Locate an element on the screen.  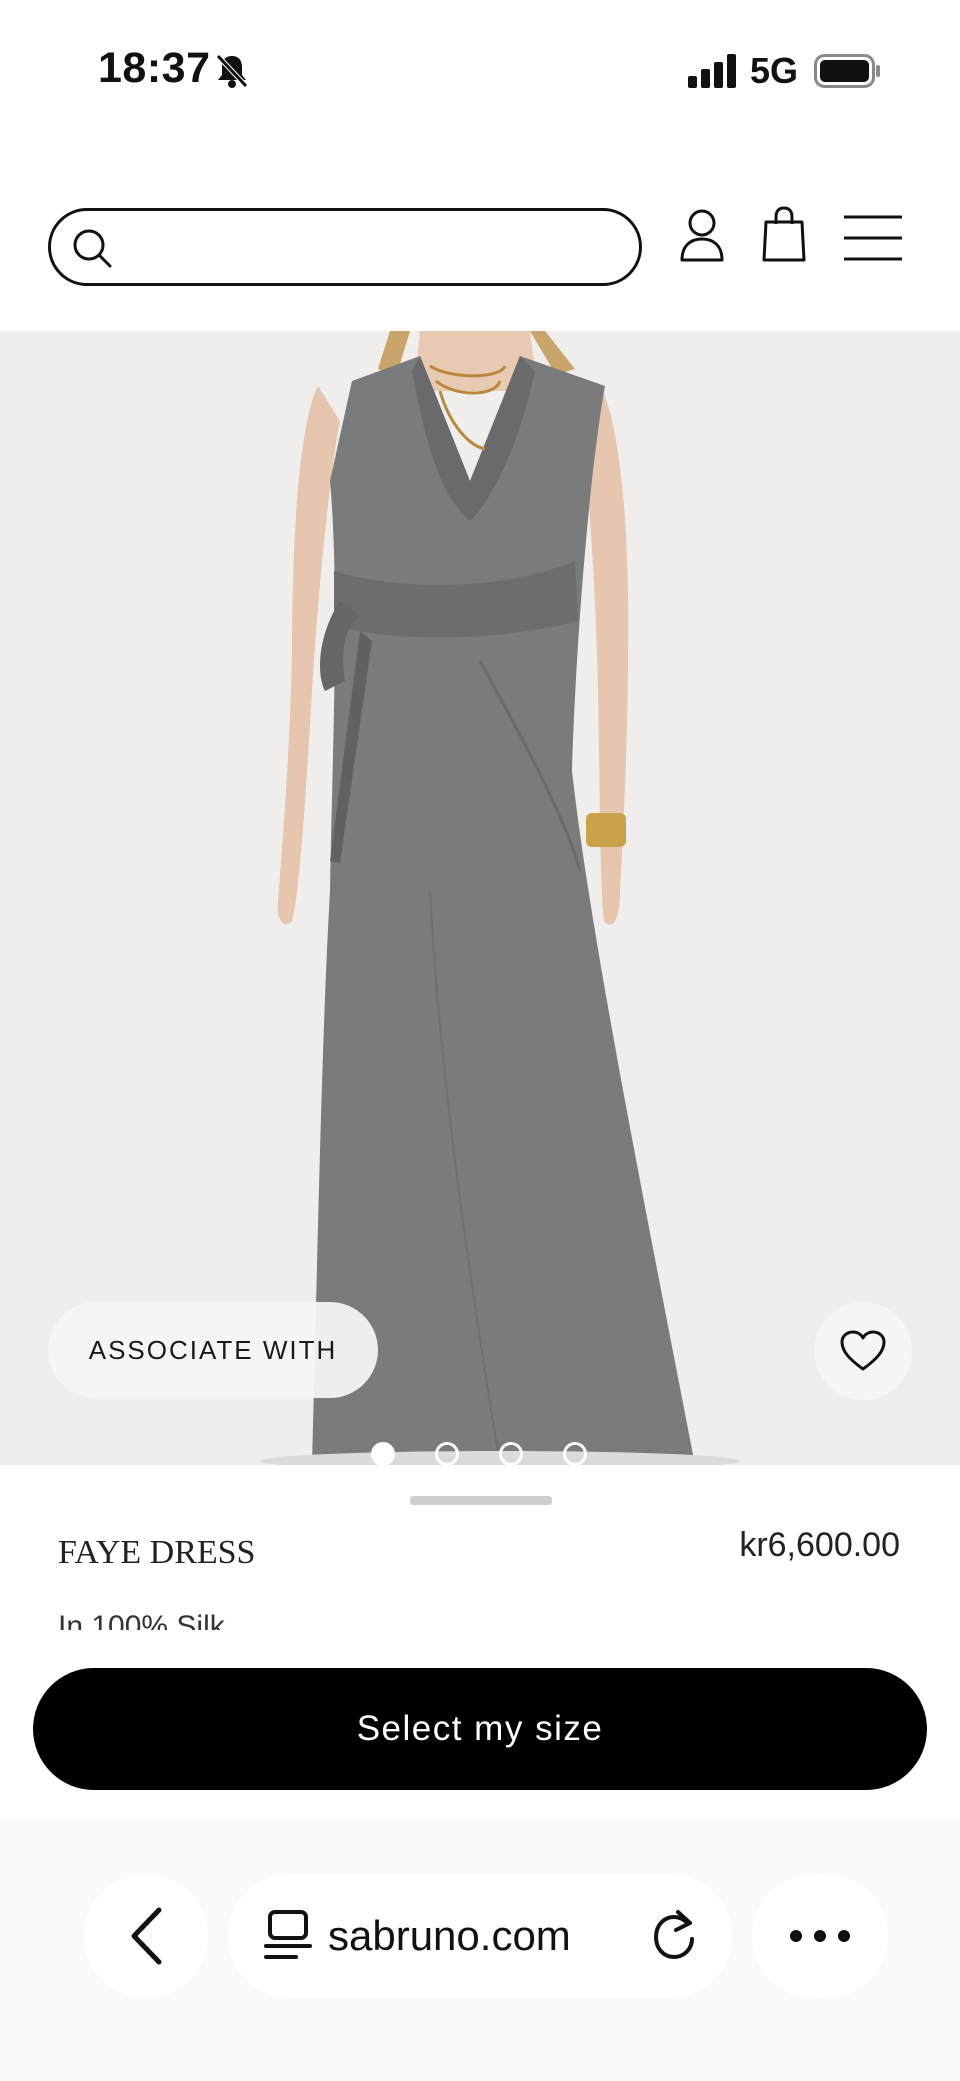
bell-slash-icon is located at coordinates (232, 71).